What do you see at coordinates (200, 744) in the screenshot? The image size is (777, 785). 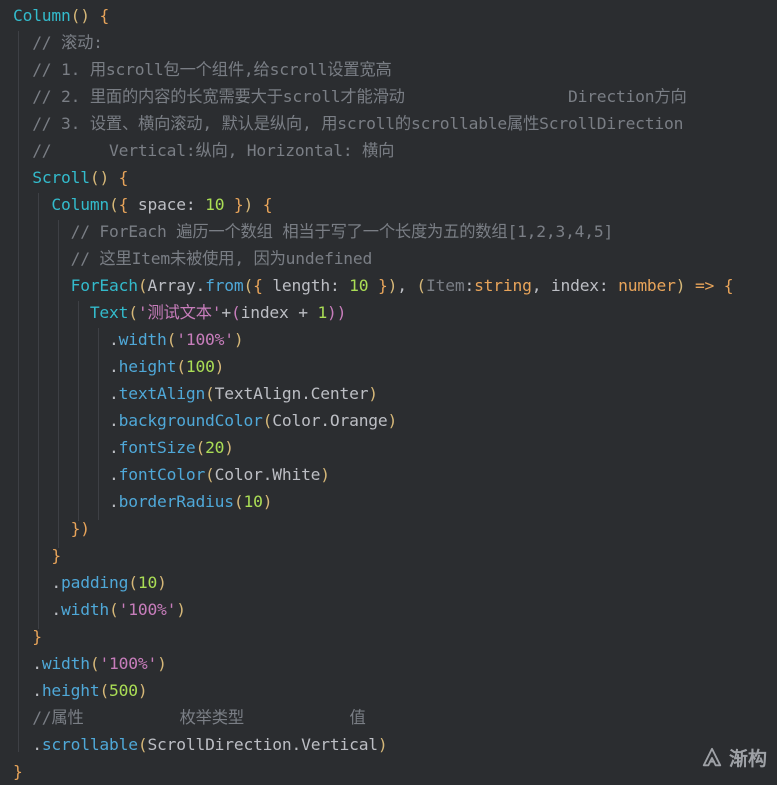 I see `code-line: .scrollable(ScrollDirection.Vertical)` at bounding box center [200, 744].